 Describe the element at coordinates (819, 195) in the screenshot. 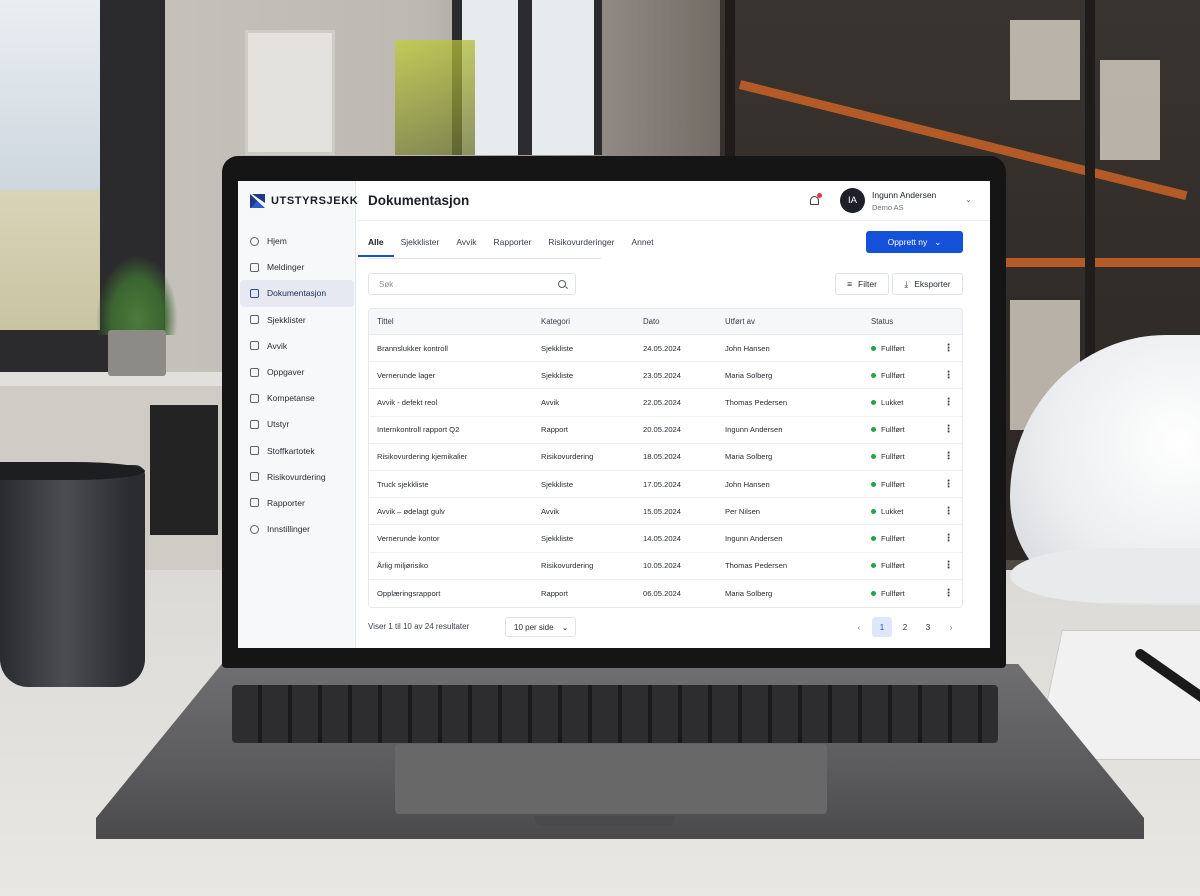

I see `notification-badge` at that location.